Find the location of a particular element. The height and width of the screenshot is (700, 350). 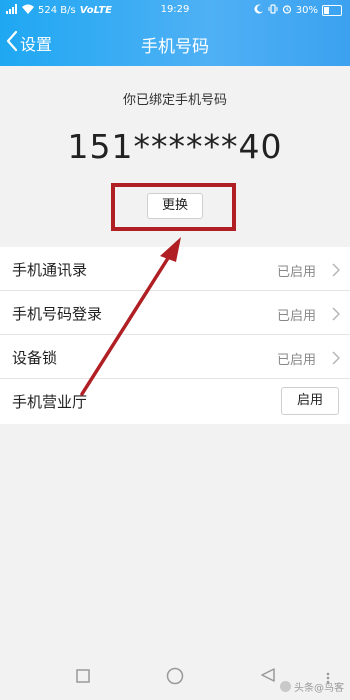

row-contacts: 手机通讯录 已启用 is located at coordinates (175, 269).